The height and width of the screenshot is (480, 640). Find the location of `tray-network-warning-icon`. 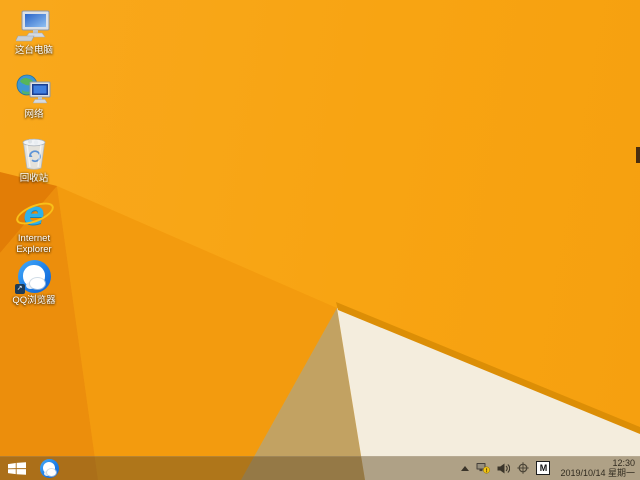

tray-network-warning-icon is located at coordinates (483, 468).